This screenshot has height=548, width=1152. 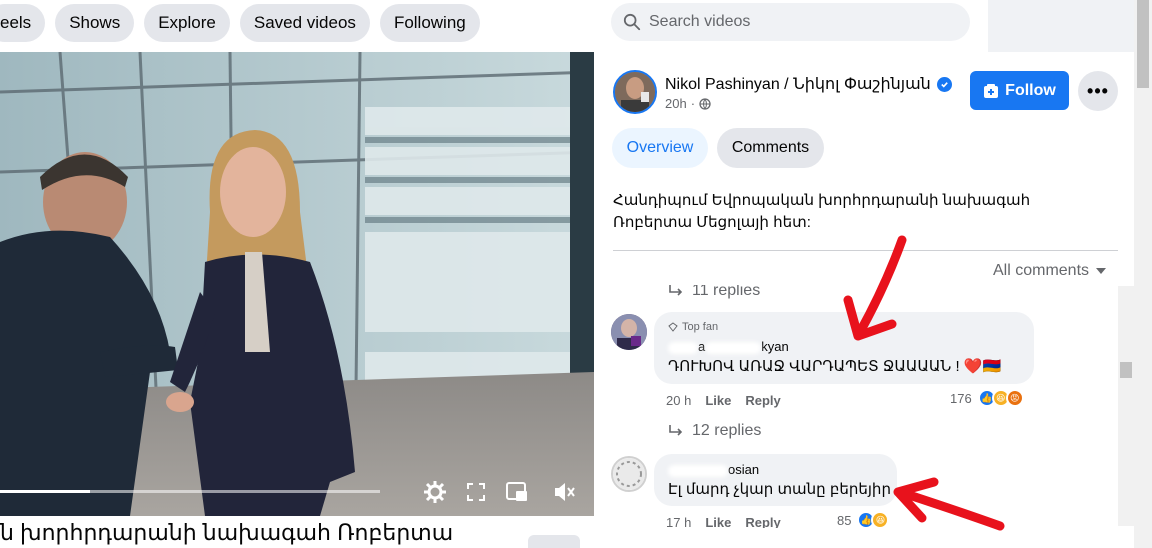 I want to click on tab-overview: Overview, so click(x=660, y=148).